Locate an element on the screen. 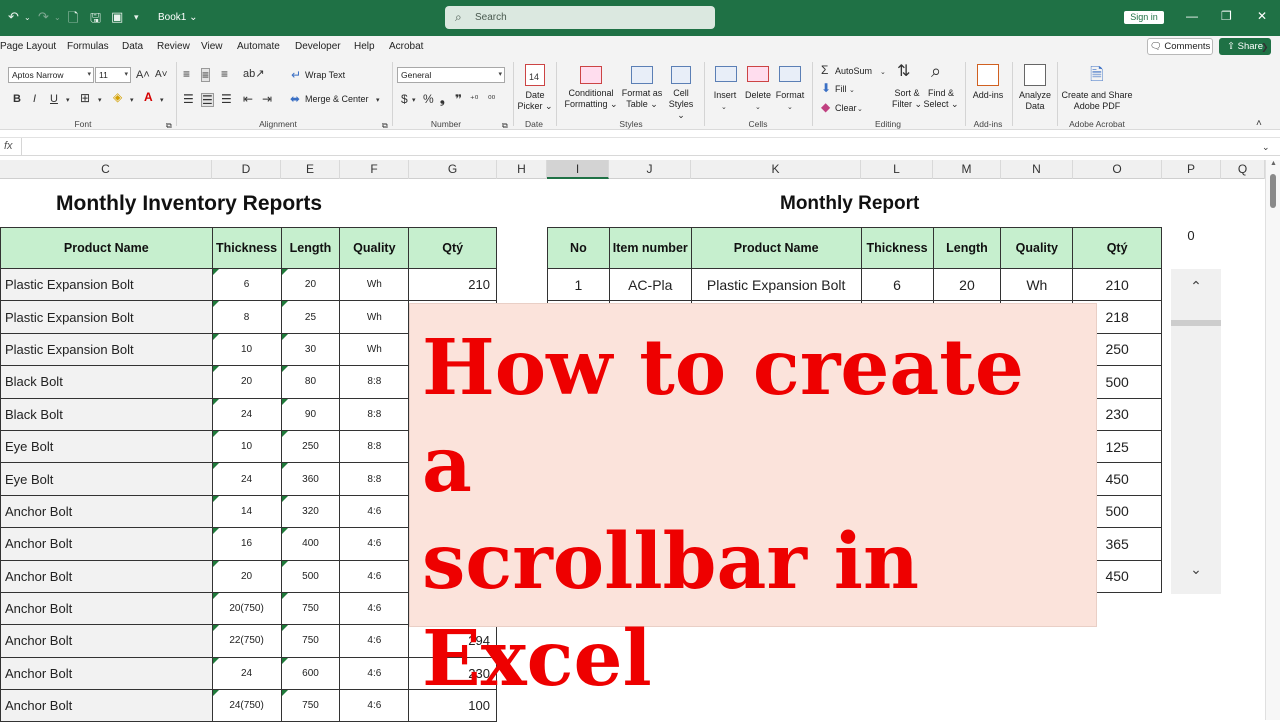 This screenshot has width=1280, height=722. item-number-cell: AC-Pla is located at coordinates (650, 284).